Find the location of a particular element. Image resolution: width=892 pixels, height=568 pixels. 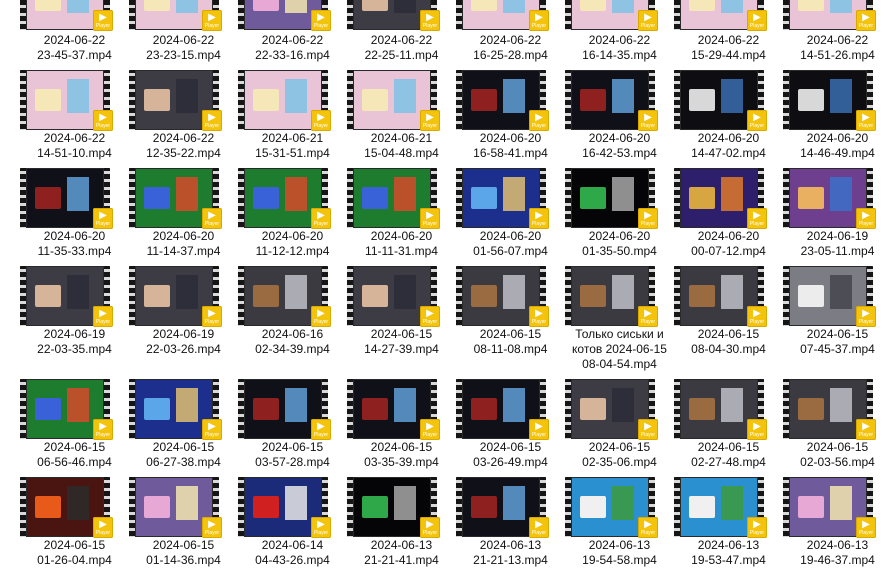

file-name: 2024-06-22 14-51-10.mp4 is located at coordinates (74, 146).